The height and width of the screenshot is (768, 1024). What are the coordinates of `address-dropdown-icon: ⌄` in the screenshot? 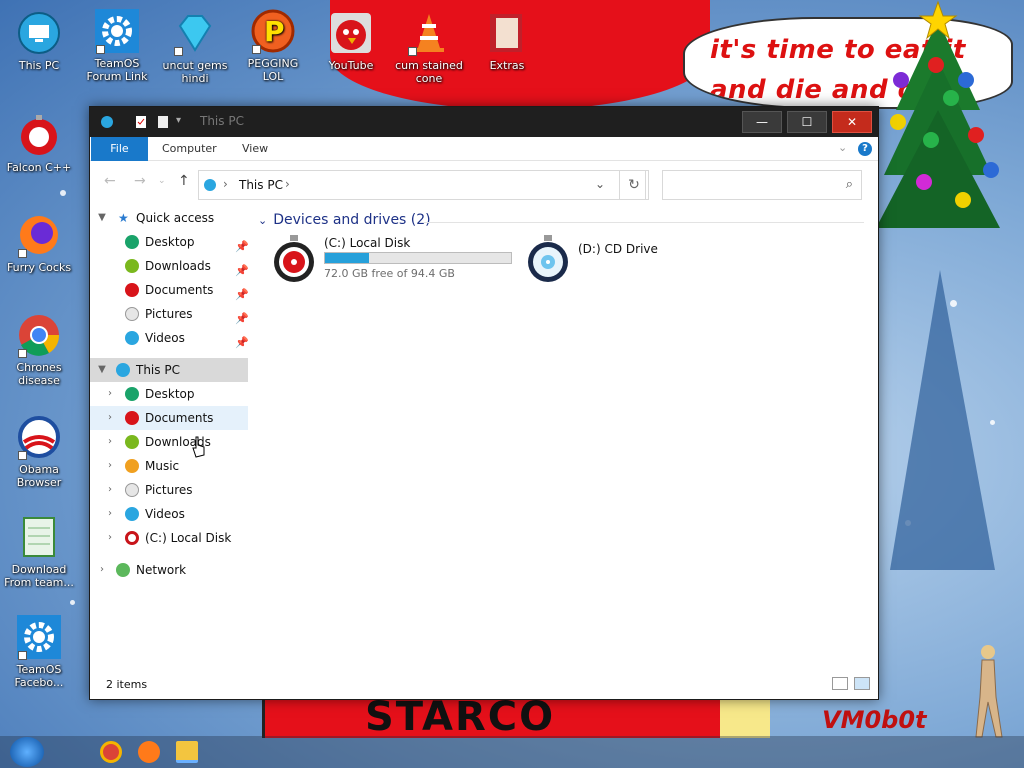 It's located at (600, 184).